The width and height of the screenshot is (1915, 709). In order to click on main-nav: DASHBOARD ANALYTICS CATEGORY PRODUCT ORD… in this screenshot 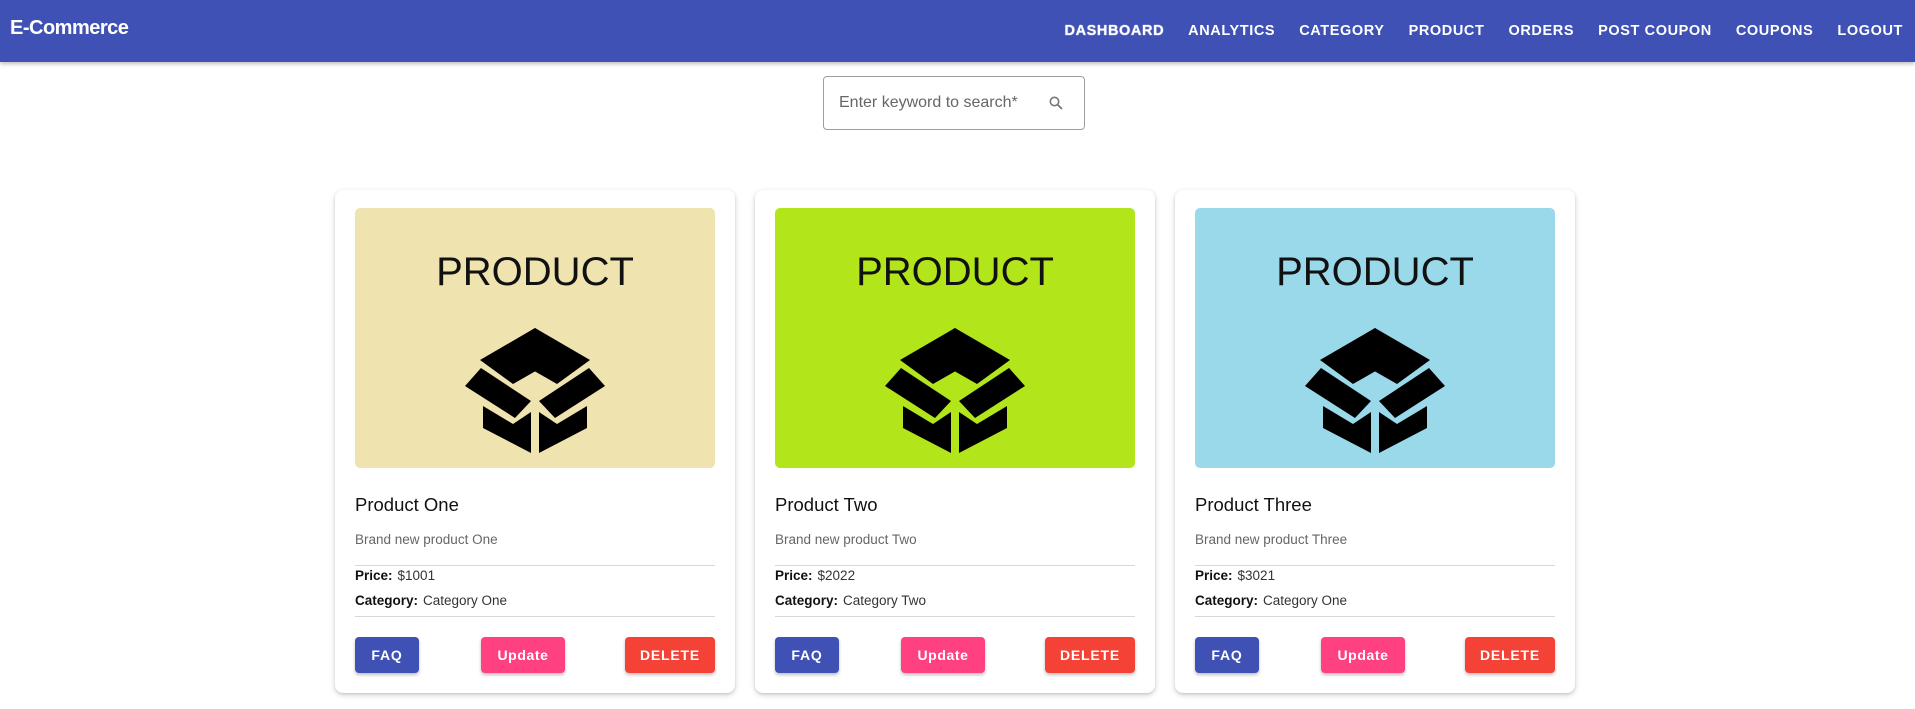, I will do `click(1484, 31)`.